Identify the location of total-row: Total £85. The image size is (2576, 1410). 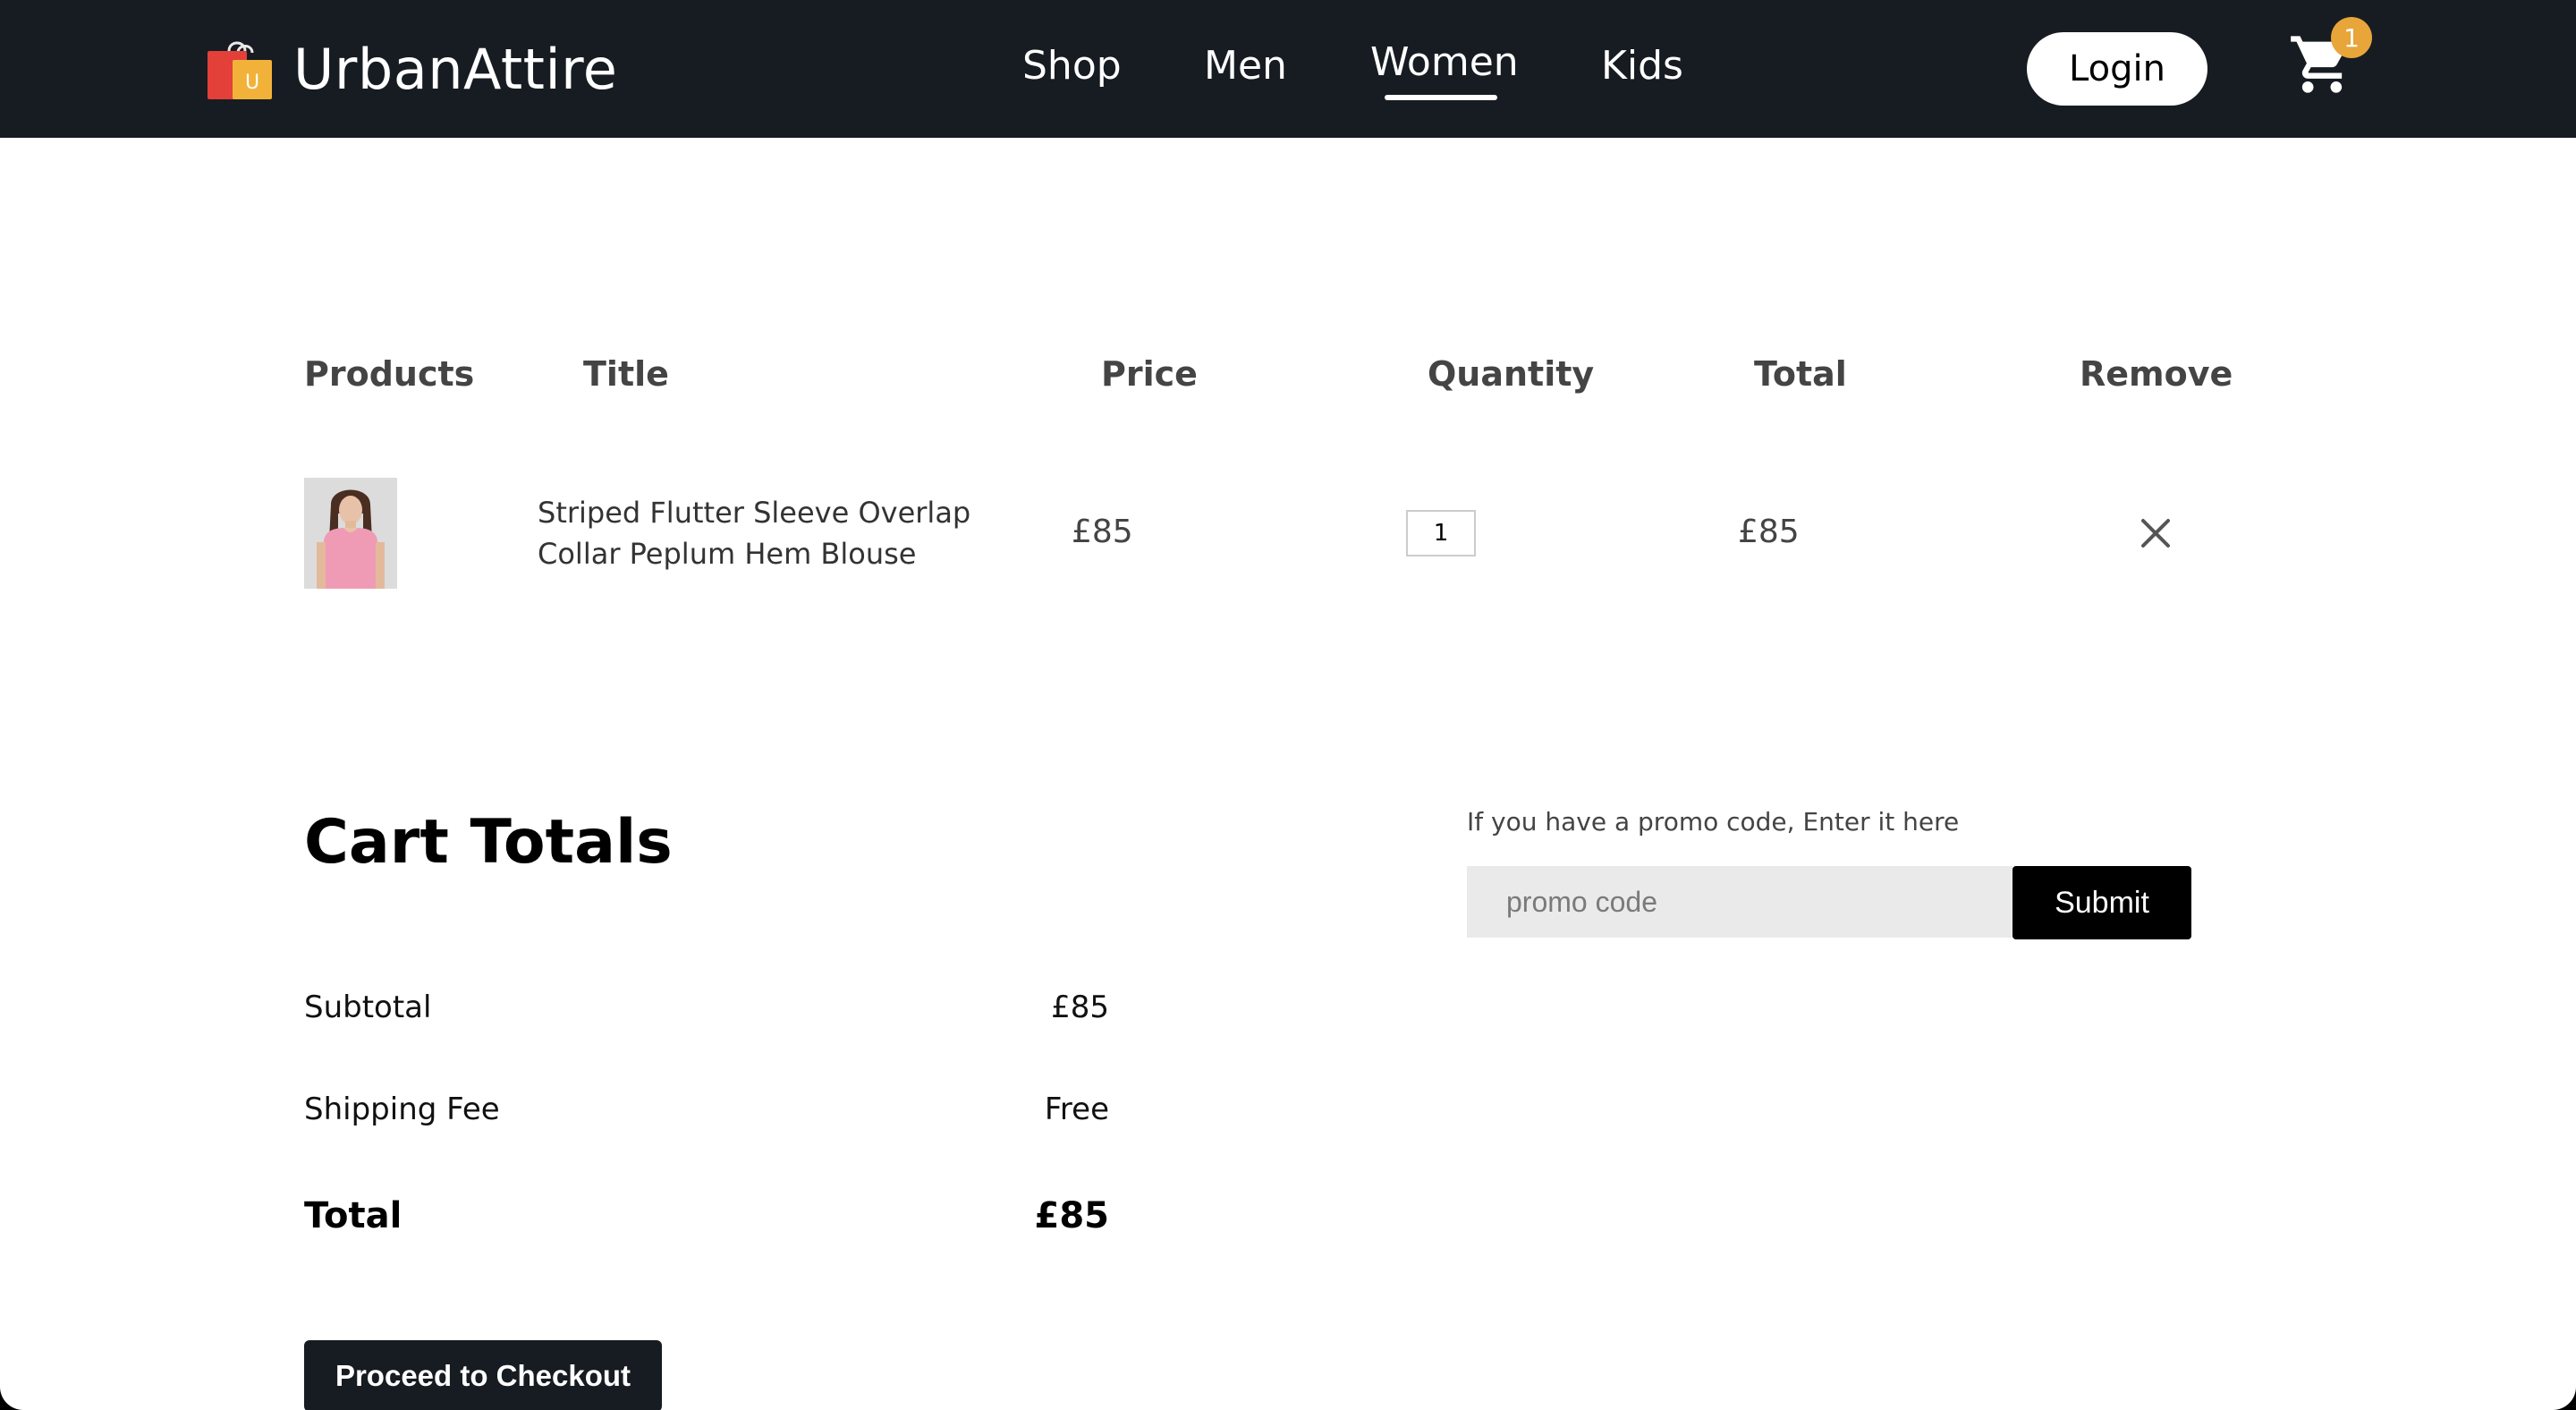
(706, 1215).